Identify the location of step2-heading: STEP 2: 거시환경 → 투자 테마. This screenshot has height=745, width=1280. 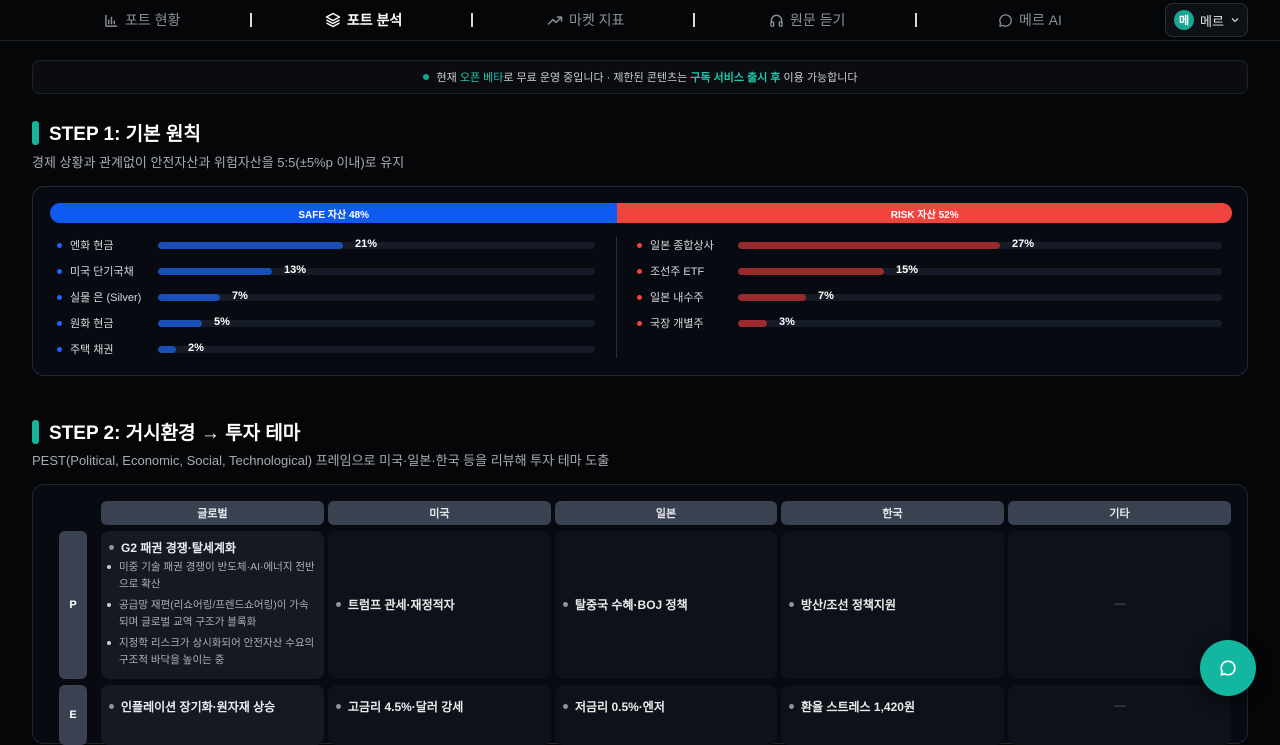
(166, 431).